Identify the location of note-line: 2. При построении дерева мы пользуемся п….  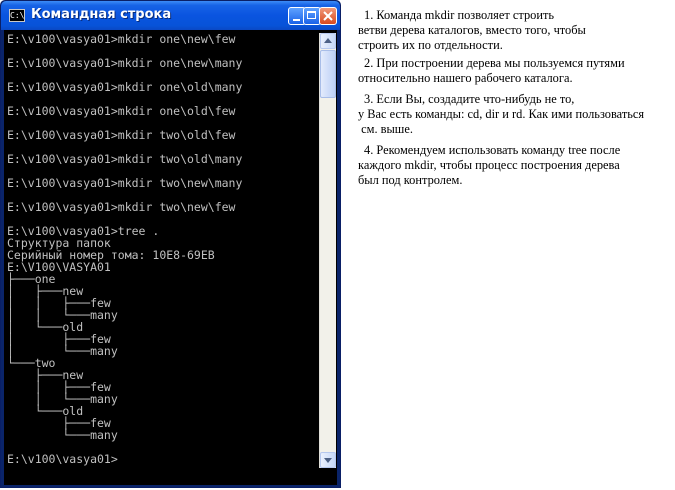
(494, 63).